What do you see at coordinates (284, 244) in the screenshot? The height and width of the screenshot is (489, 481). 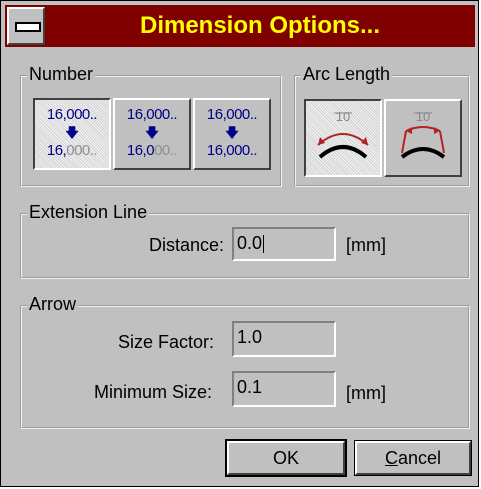 I see `distance-input: 0.0` at bounding box center [284, 244].